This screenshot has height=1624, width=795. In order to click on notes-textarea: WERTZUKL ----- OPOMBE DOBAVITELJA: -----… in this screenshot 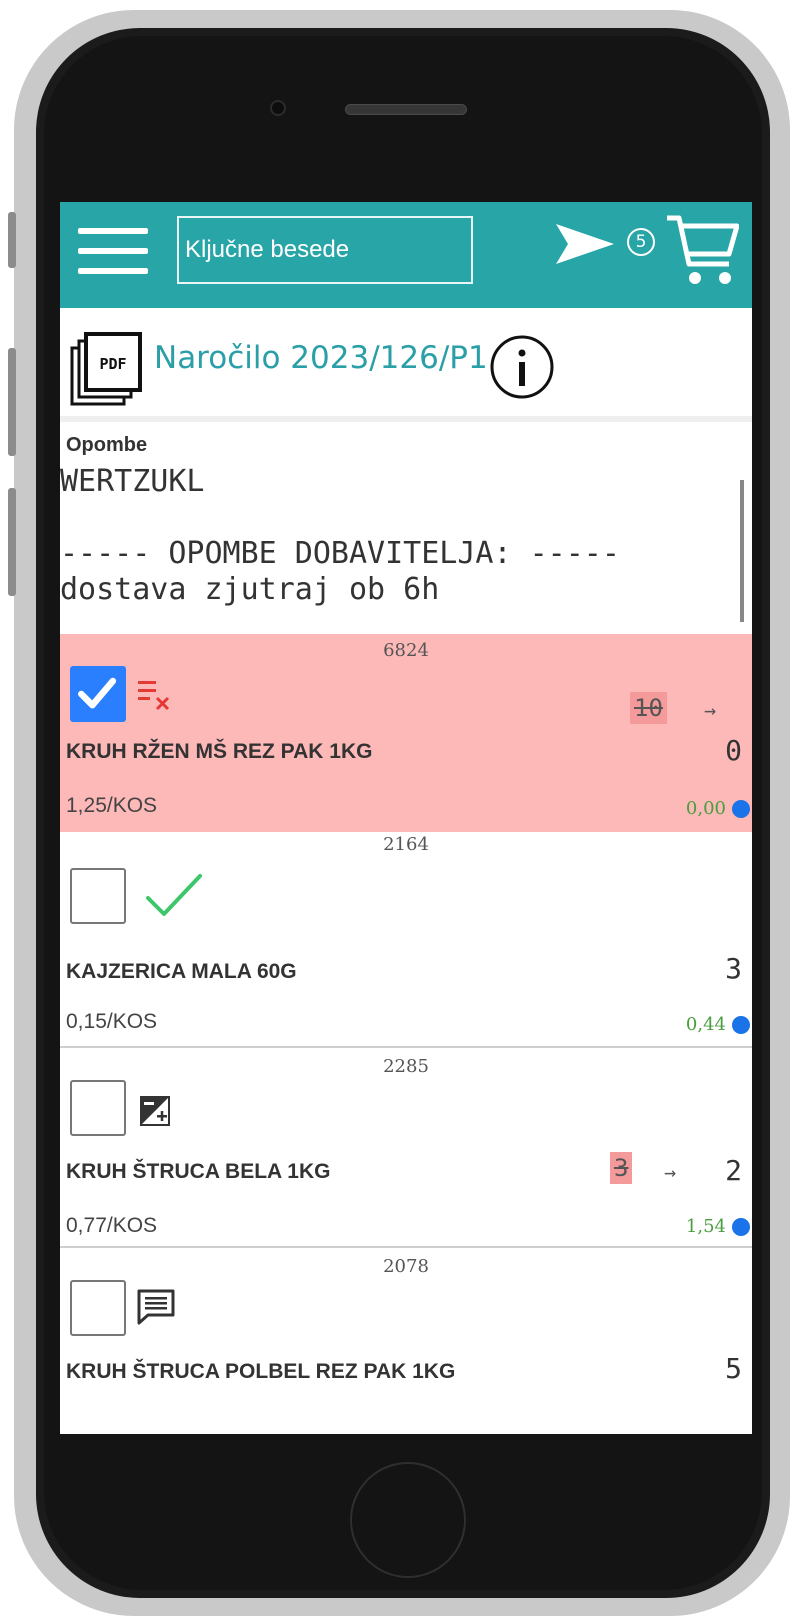, I will do `click(398, 551)`.